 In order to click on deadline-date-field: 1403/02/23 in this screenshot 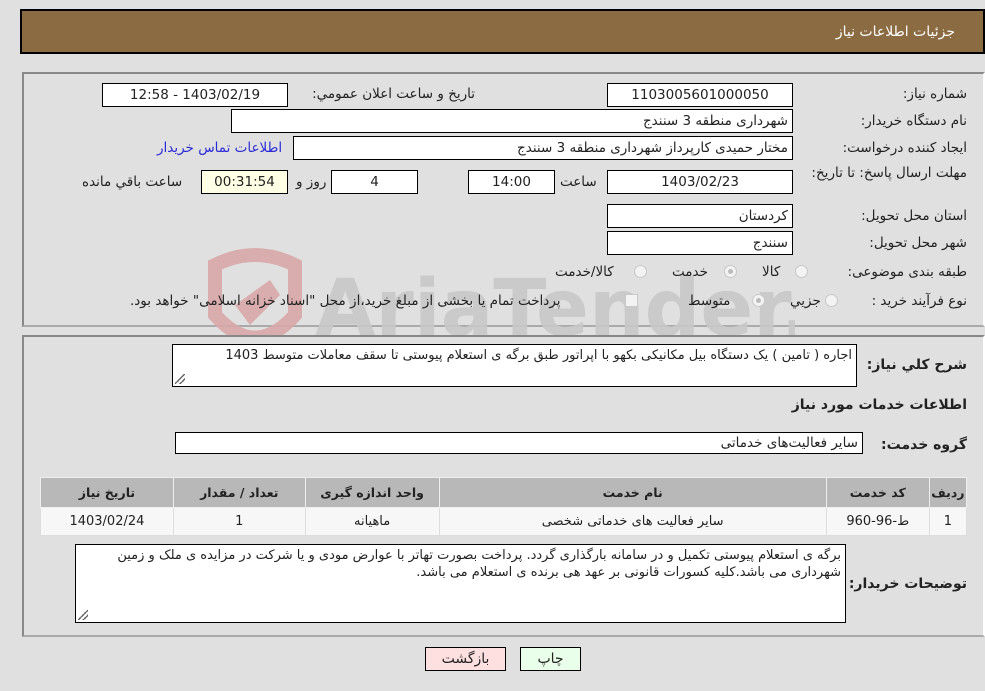, I will do `click(700, 182)`.